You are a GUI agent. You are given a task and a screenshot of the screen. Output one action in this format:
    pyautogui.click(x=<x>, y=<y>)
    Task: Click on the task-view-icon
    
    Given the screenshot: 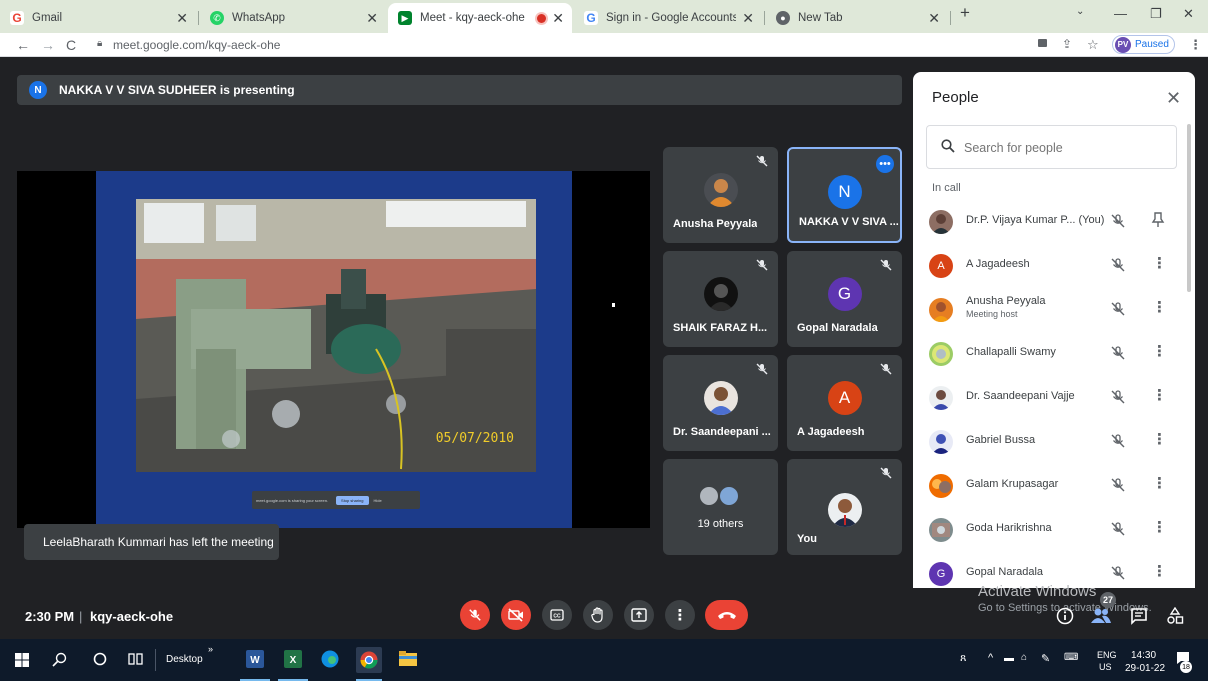 What is the action you would take?
    pyautogui.click(x=136, y=659)
    